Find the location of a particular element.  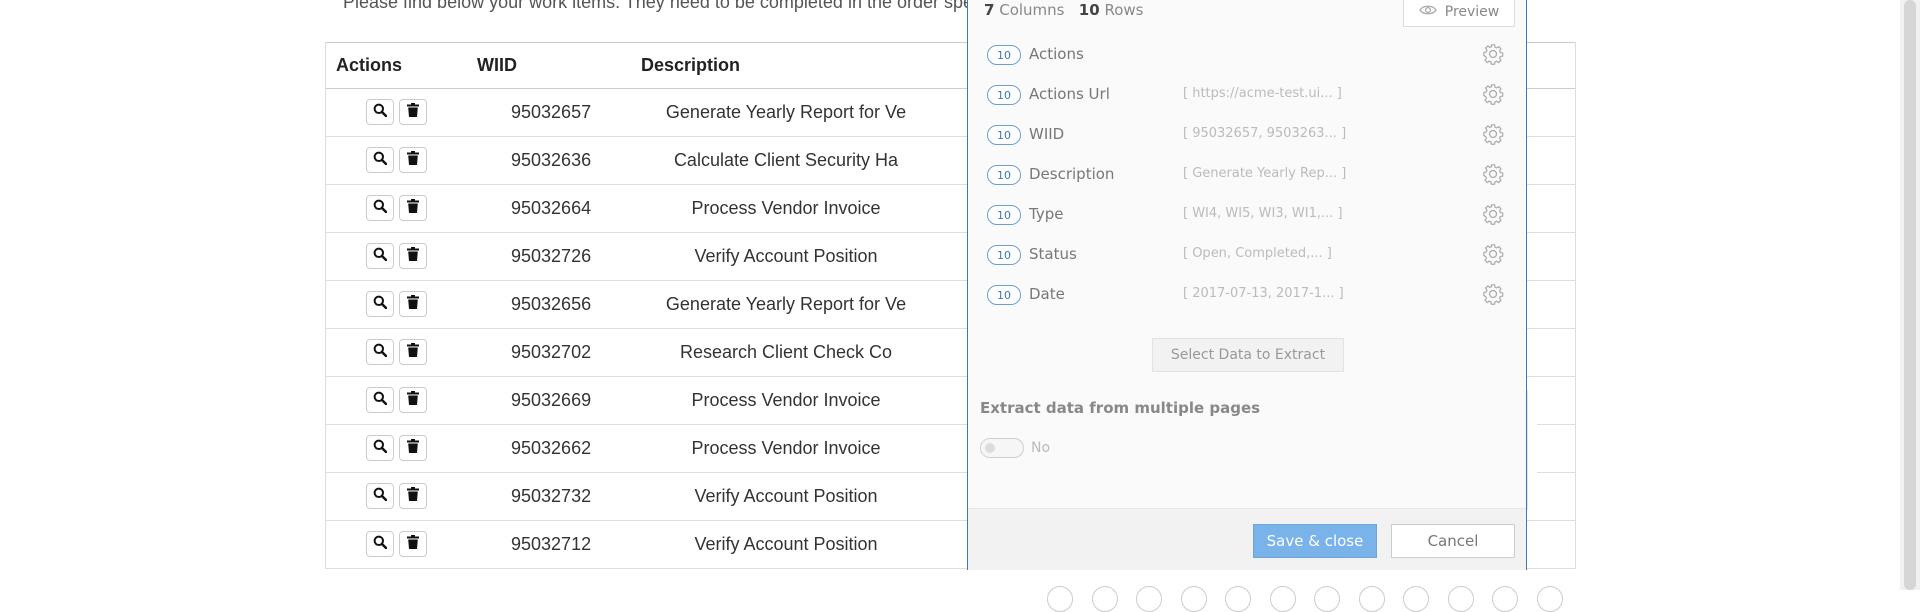

preview-button: Preview is located at coordinates (1459, 13).